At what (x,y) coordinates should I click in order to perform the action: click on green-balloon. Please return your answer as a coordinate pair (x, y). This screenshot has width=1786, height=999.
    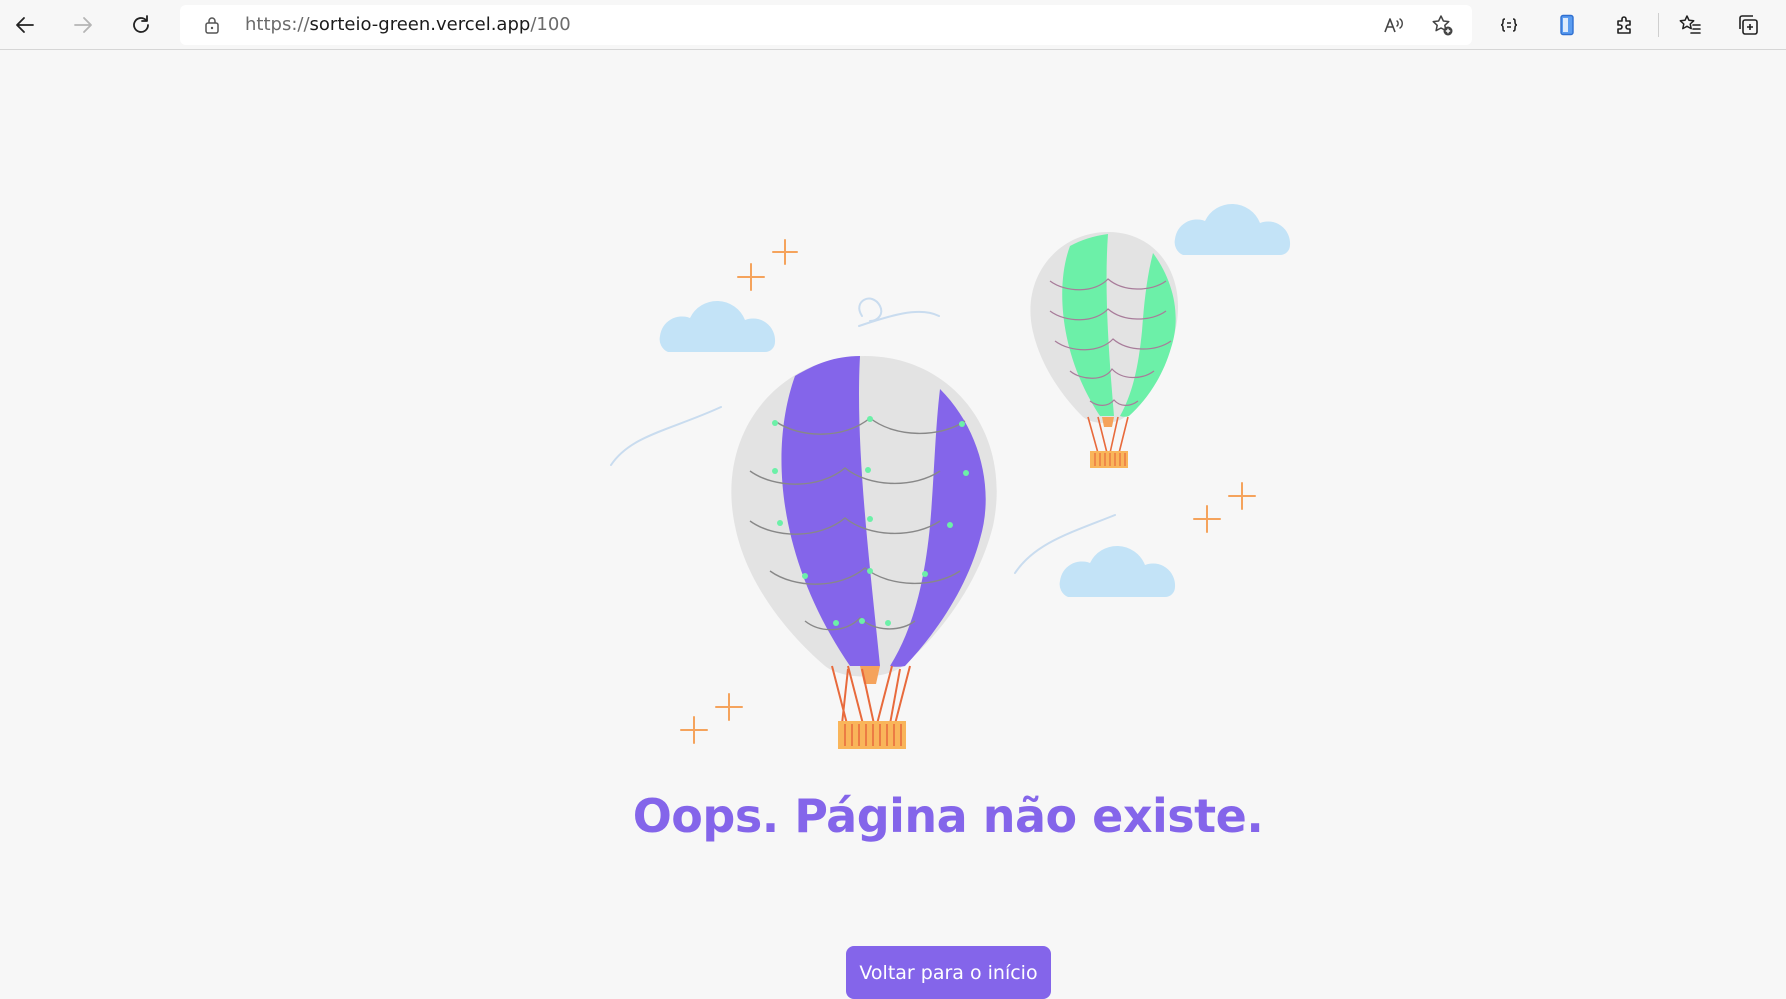
    Looking at the image, I should click on (1104, 350).